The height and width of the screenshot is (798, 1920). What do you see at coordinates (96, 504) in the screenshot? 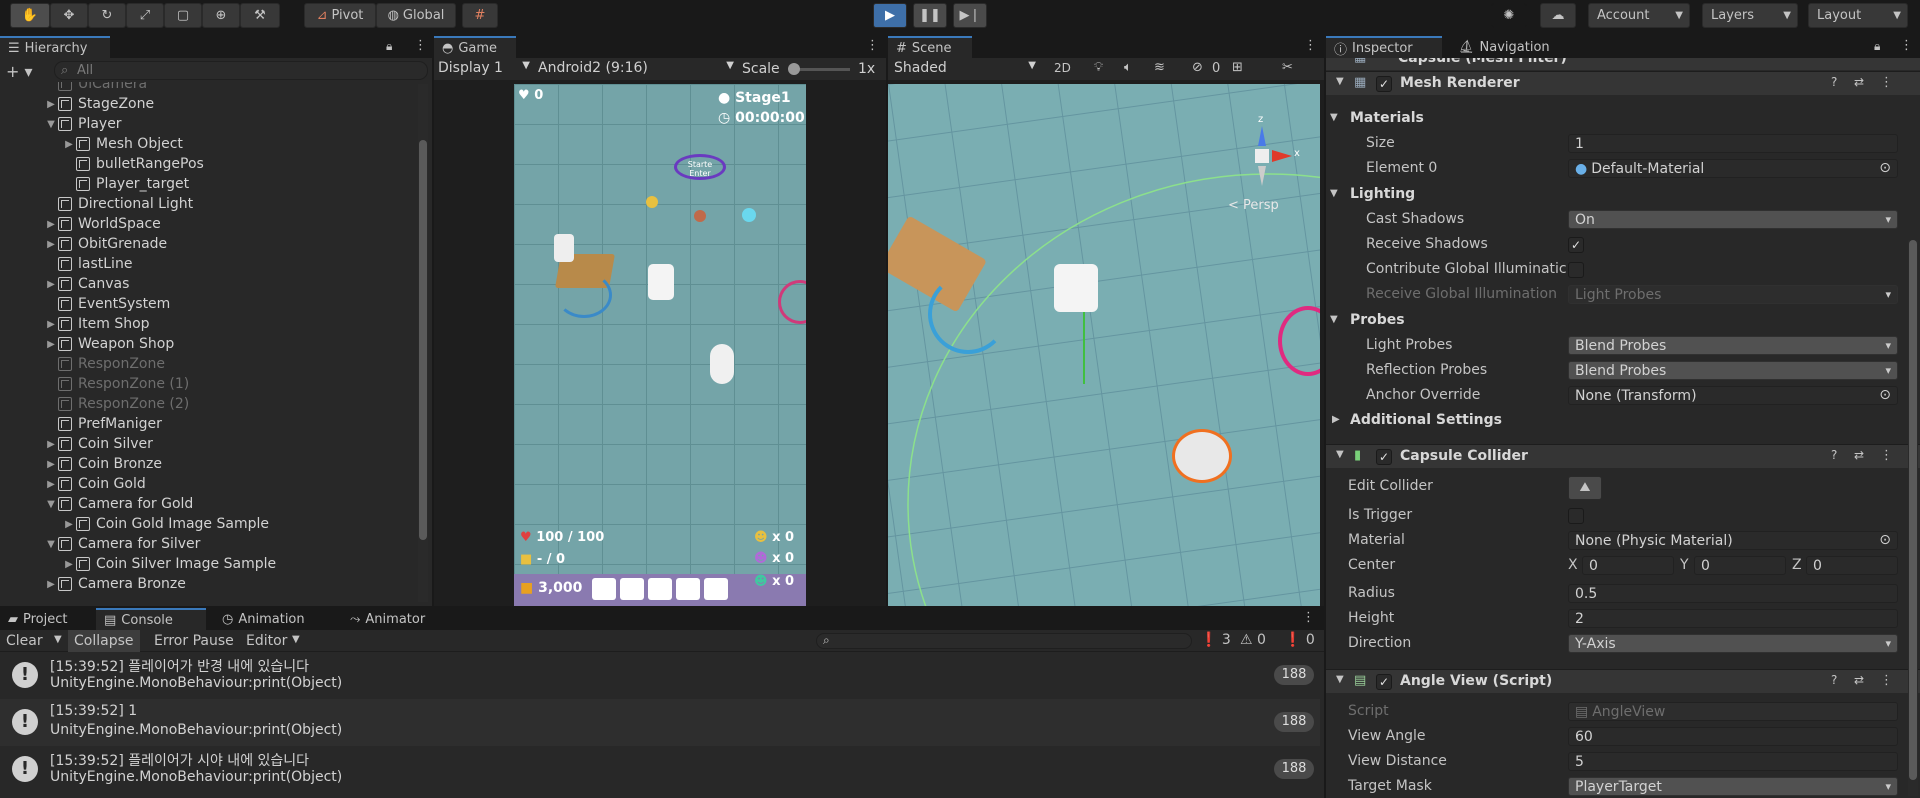
I see `hierarchy-item: ▼ Camera for Gold` at bounding box center [96, 504].